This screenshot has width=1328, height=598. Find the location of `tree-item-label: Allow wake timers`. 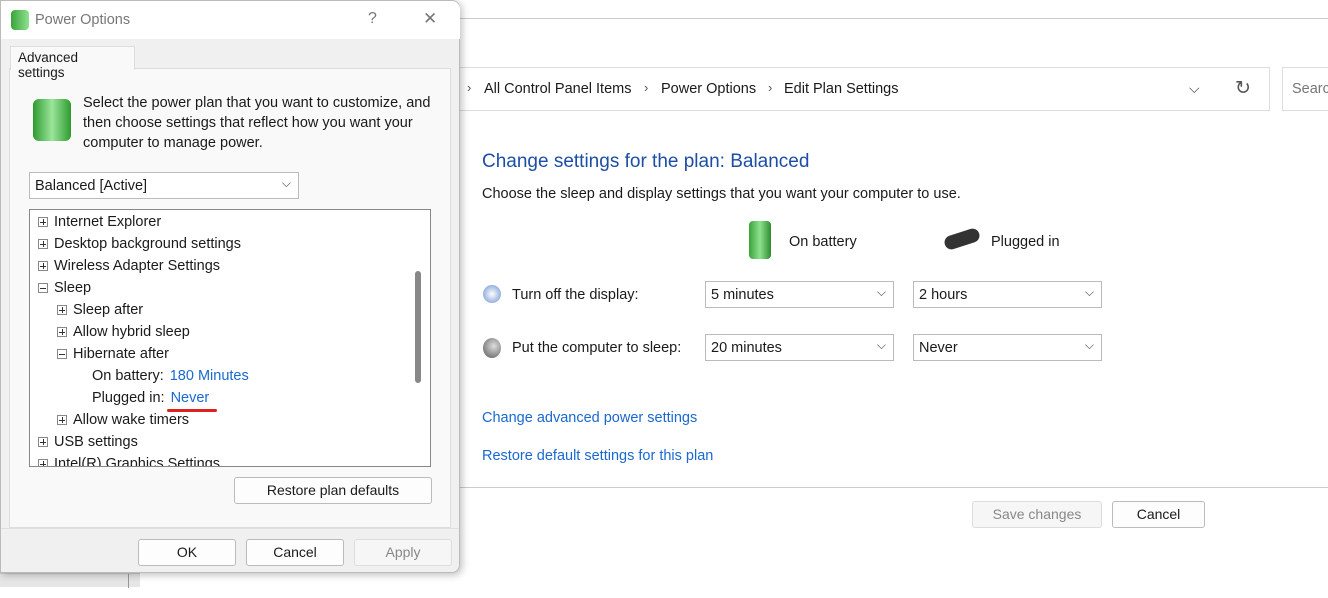

tree-item-label: Allow wake timers is located at coordinates (131, 420).